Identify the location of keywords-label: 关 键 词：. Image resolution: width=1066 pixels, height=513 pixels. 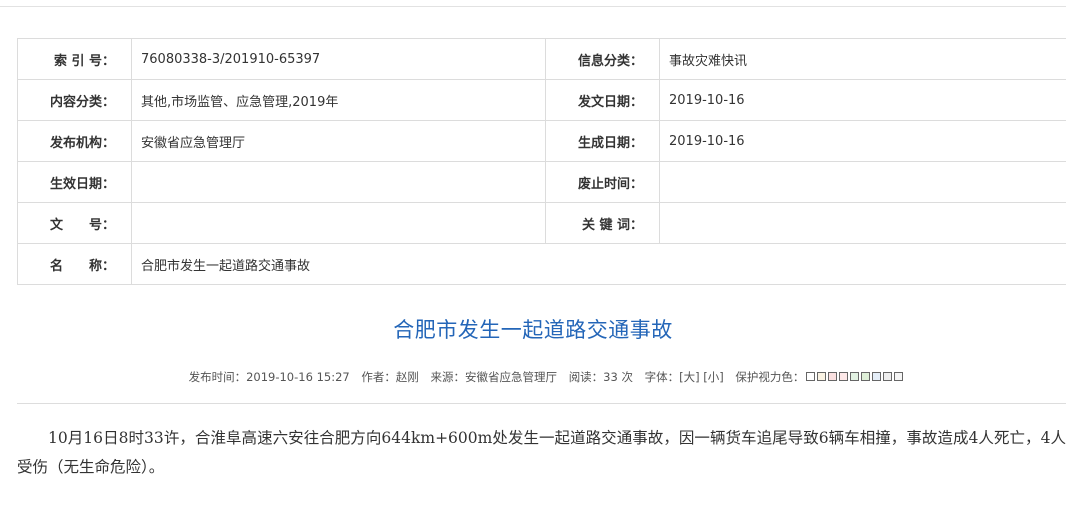
(602, 223).